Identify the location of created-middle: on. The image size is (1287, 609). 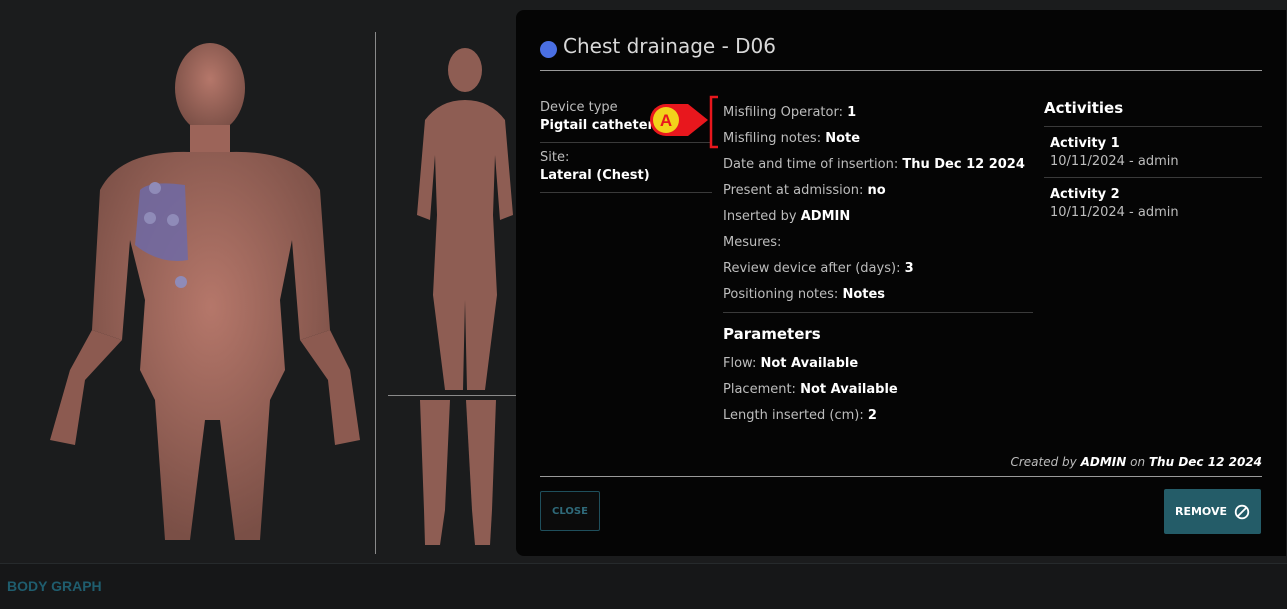
(1137, 462).